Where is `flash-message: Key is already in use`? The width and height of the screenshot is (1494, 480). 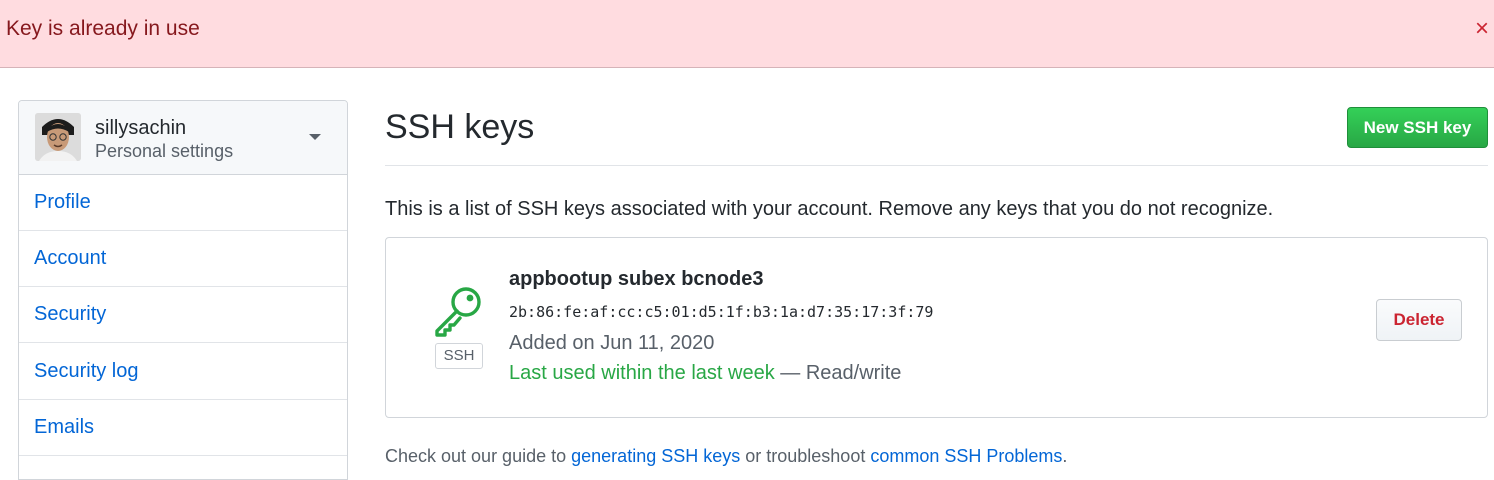 flash-message: Key is already in use is located at coordinates (103, 28).